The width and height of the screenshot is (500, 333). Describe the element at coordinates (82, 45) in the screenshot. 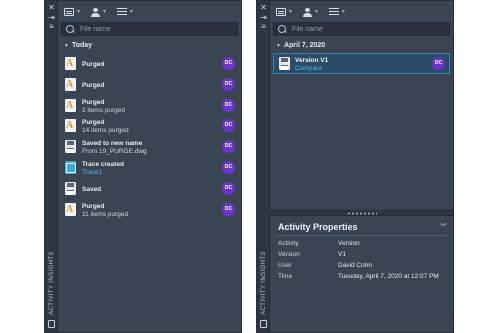

I see `group-label: Today` at that location.